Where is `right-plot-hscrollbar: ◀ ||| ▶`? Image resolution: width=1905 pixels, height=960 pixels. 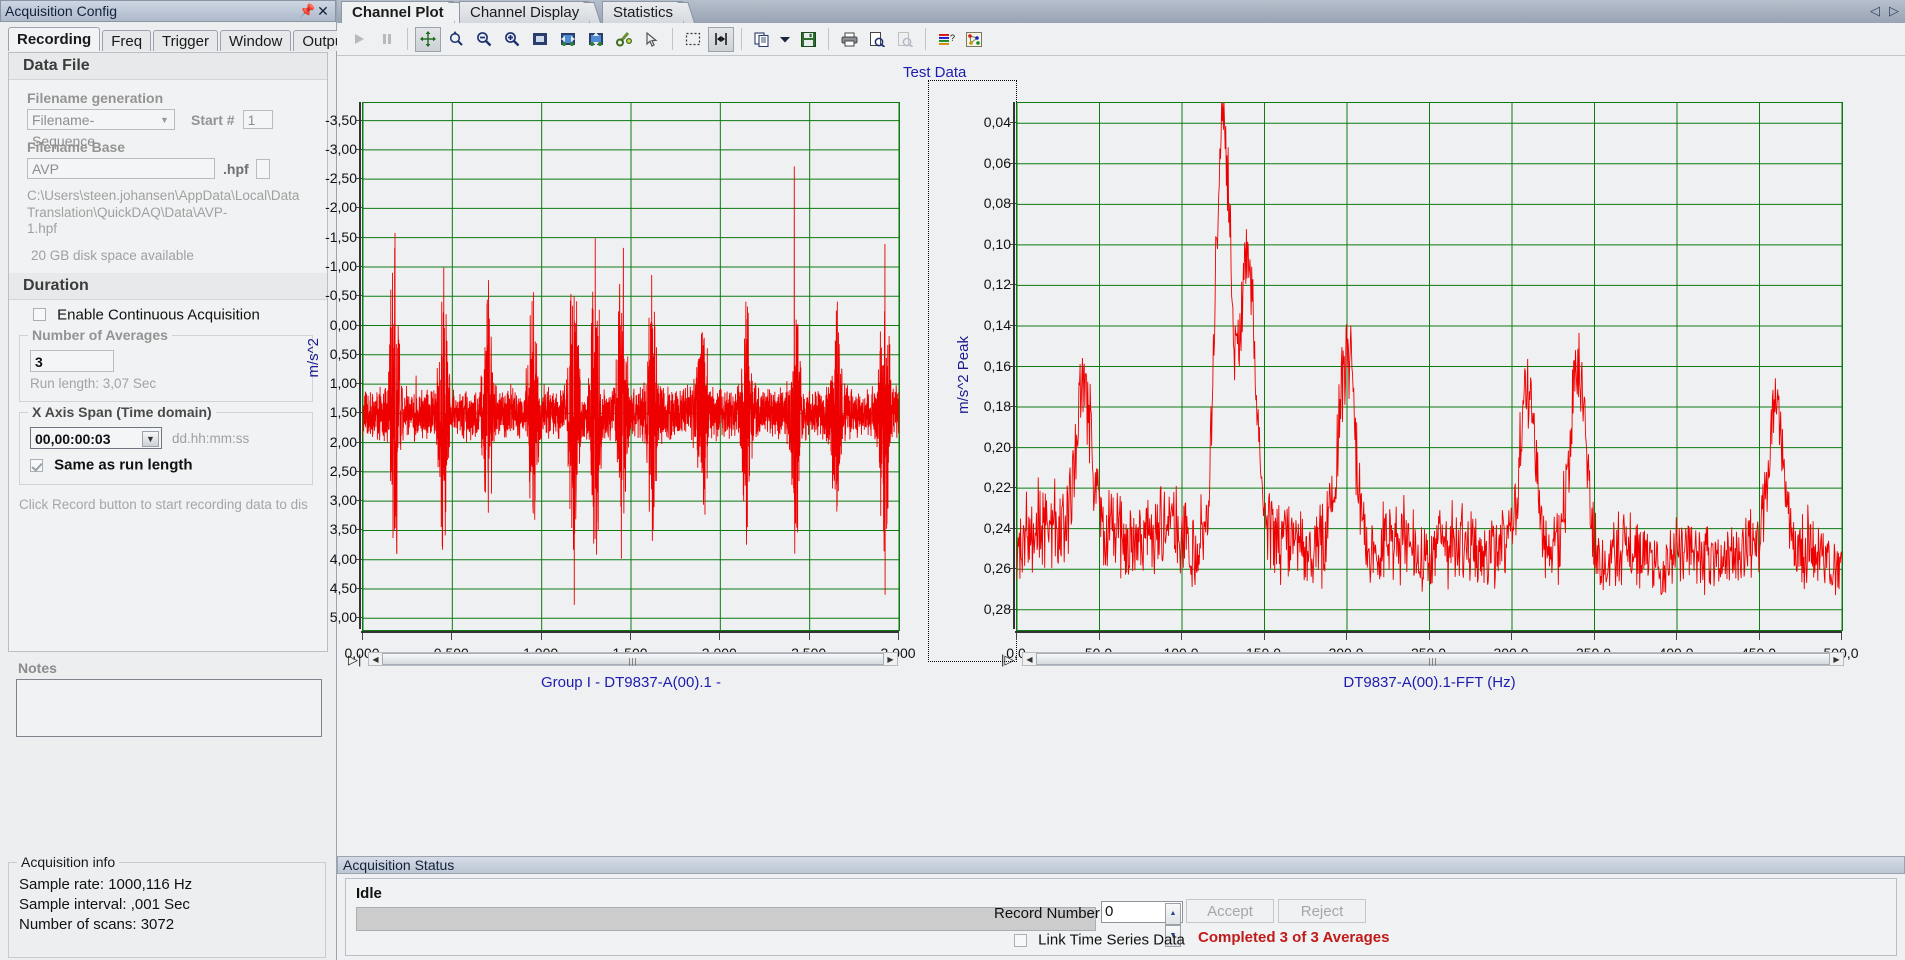 right-plot-hscrollbar: ◀ ||| ▶ is located at coordinates (1433, 659).